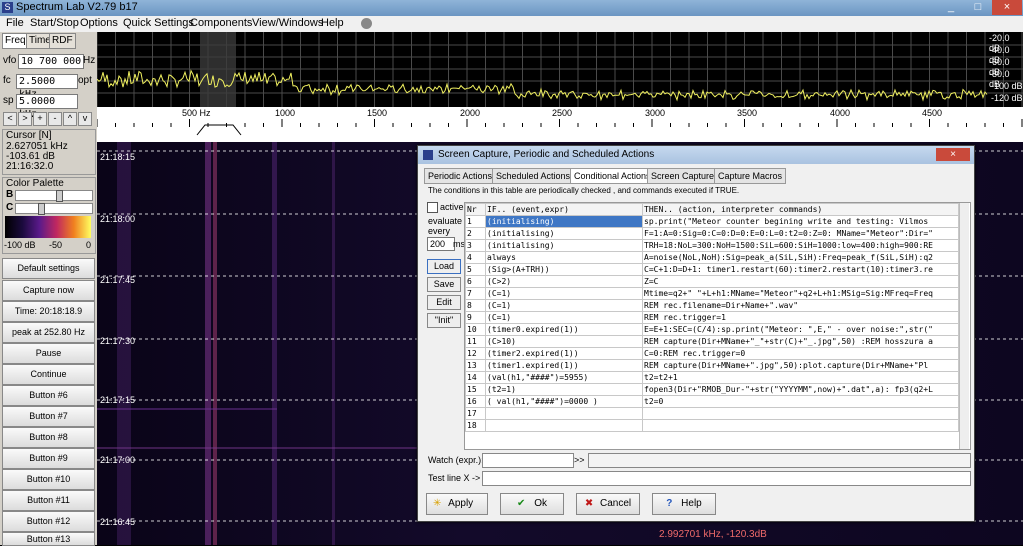  I want to click on button-13: Button #13, so click(48, 539).